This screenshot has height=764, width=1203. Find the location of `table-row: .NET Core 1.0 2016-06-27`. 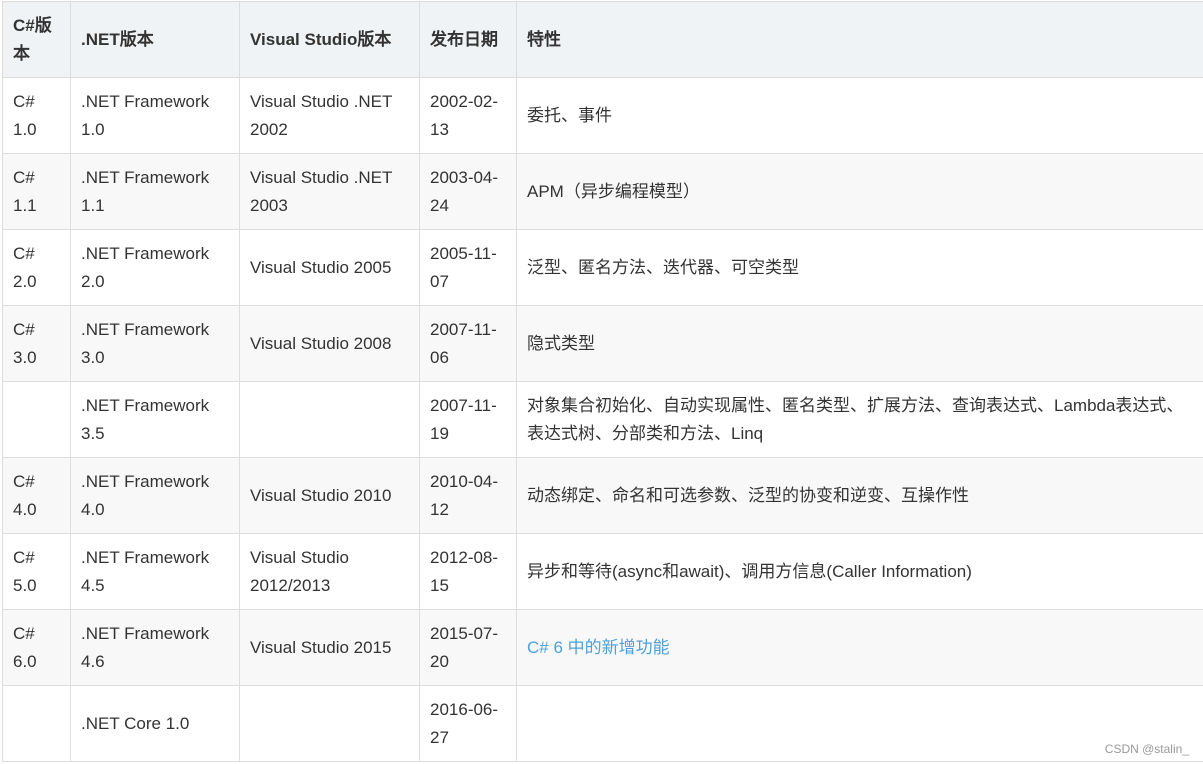

table-row: .NET Core 1.0 2016-06-27 is located at coordinates (602, 723).